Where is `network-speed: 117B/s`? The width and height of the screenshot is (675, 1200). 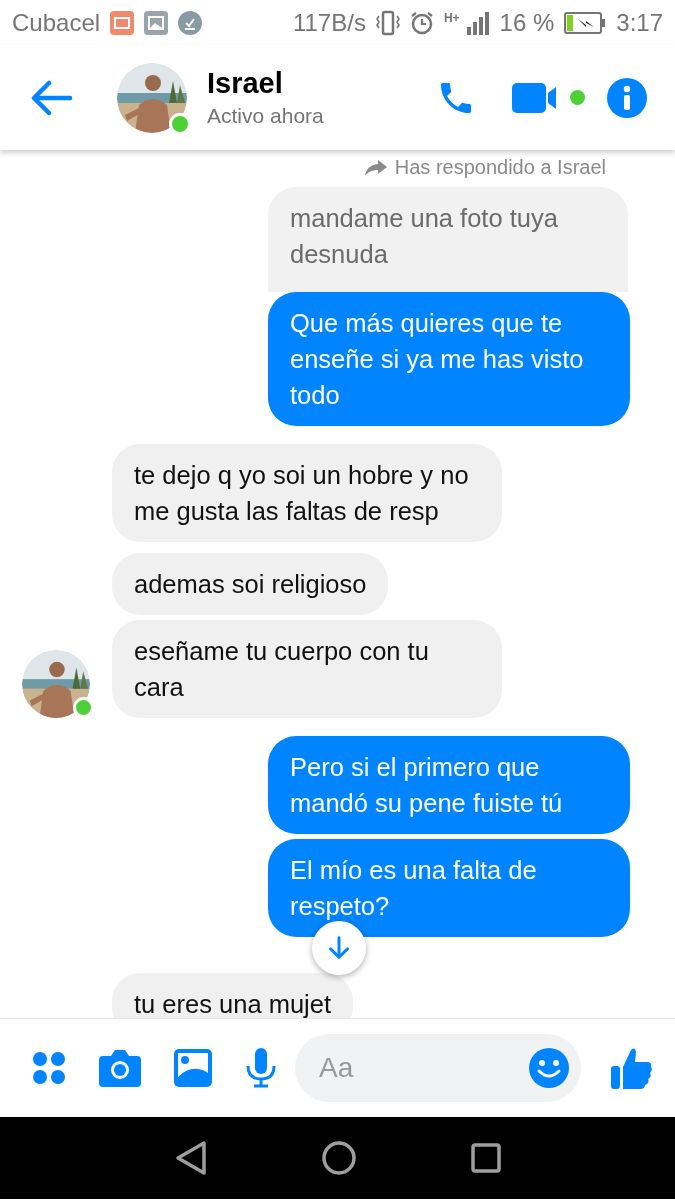 network-speed: 117B/s is located at coordinates (329, 22).